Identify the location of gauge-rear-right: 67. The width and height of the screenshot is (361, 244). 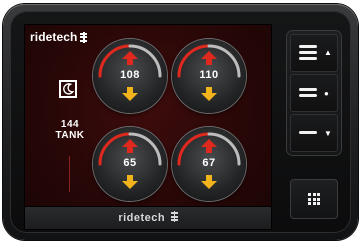
(209, 164).